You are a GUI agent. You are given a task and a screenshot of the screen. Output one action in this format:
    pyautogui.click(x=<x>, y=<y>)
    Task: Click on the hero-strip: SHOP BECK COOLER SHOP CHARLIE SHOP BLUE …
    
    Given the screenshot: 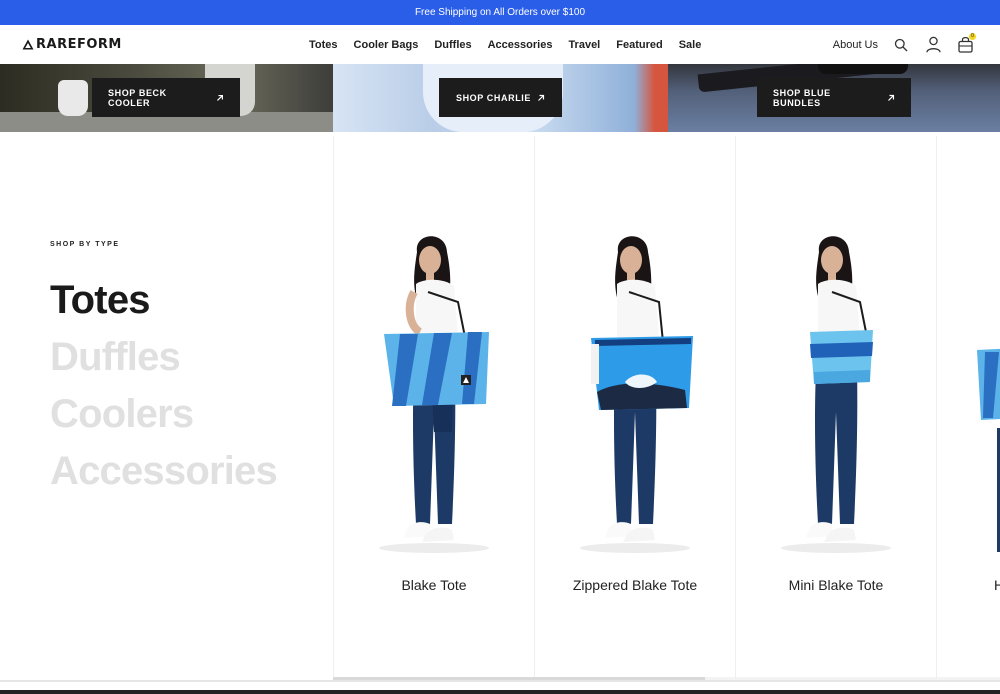 What is the action you would take?
    pyautogui.click(x=500, y=98)
    